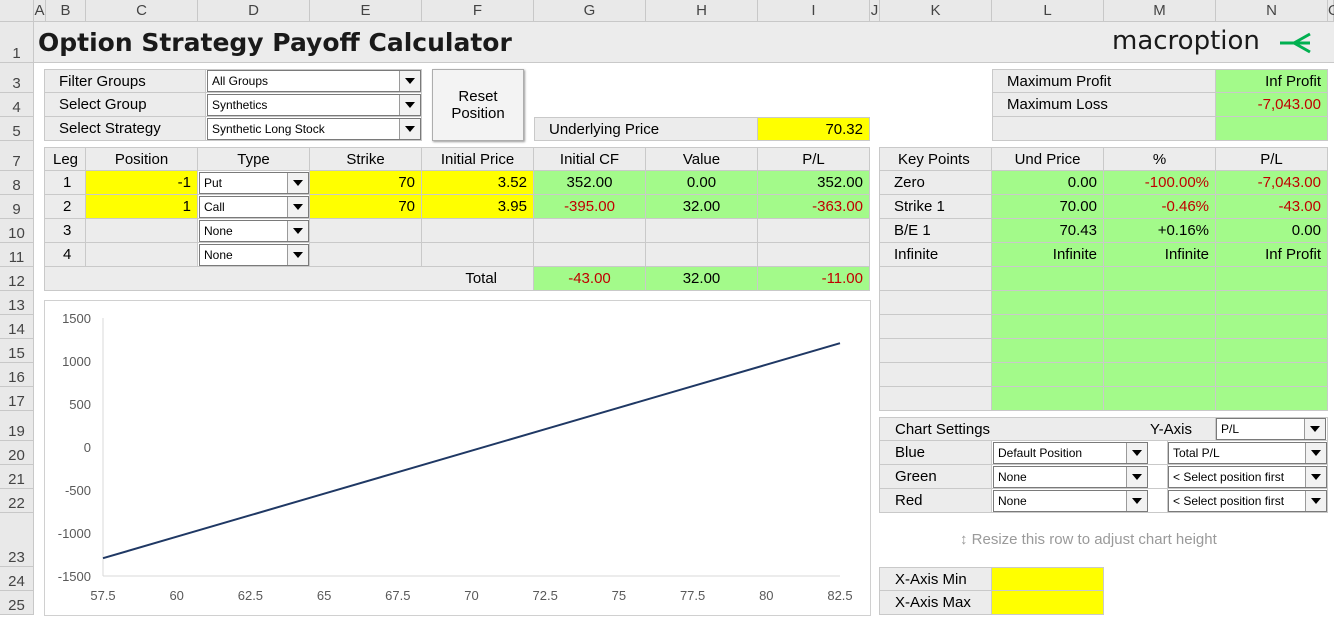 The height and width of the screenshot is (622, 1334). What do you see at coordinates (17, 156) in the screenshot?
I see `row-header: 7` at bounding box center [17, 156].